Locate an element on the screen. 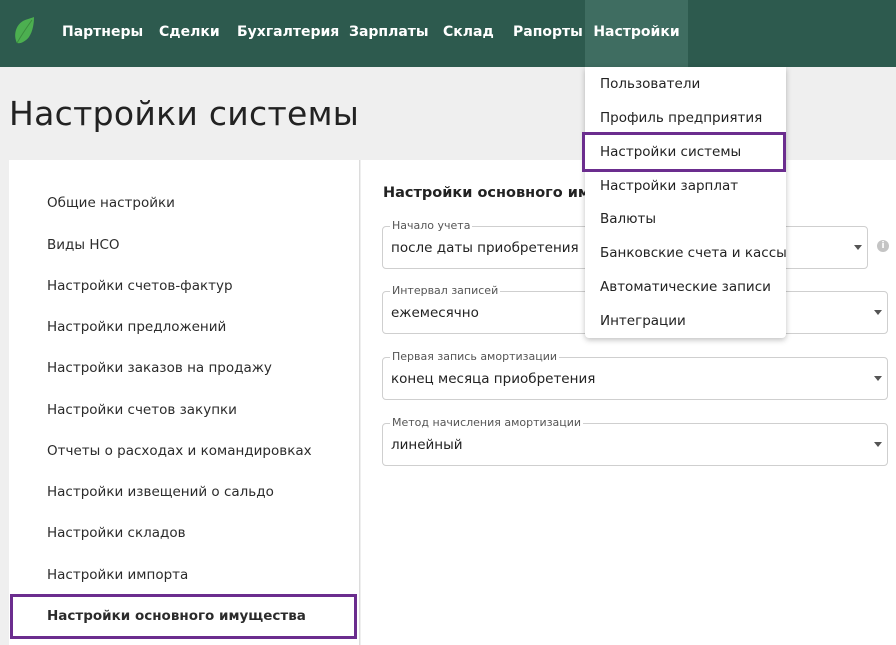 The image size is (896, 645). menu-item-company-profile: Профиль предприятия is located at coordinates (681, 118).